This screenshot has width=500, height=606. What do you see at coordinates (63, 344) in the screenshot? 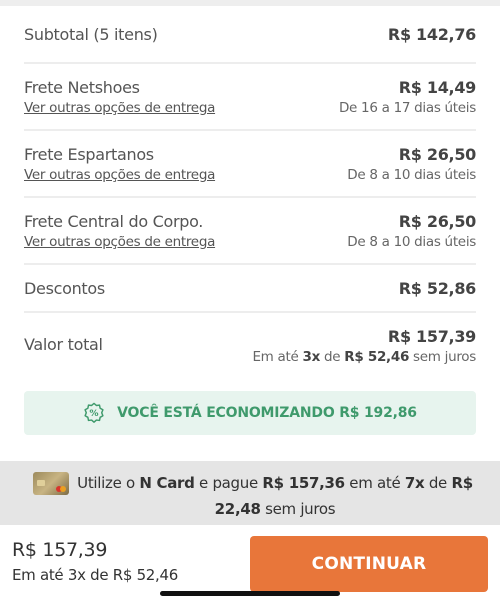
I see `total-label: Valor total` at bounding box center [63, 344].